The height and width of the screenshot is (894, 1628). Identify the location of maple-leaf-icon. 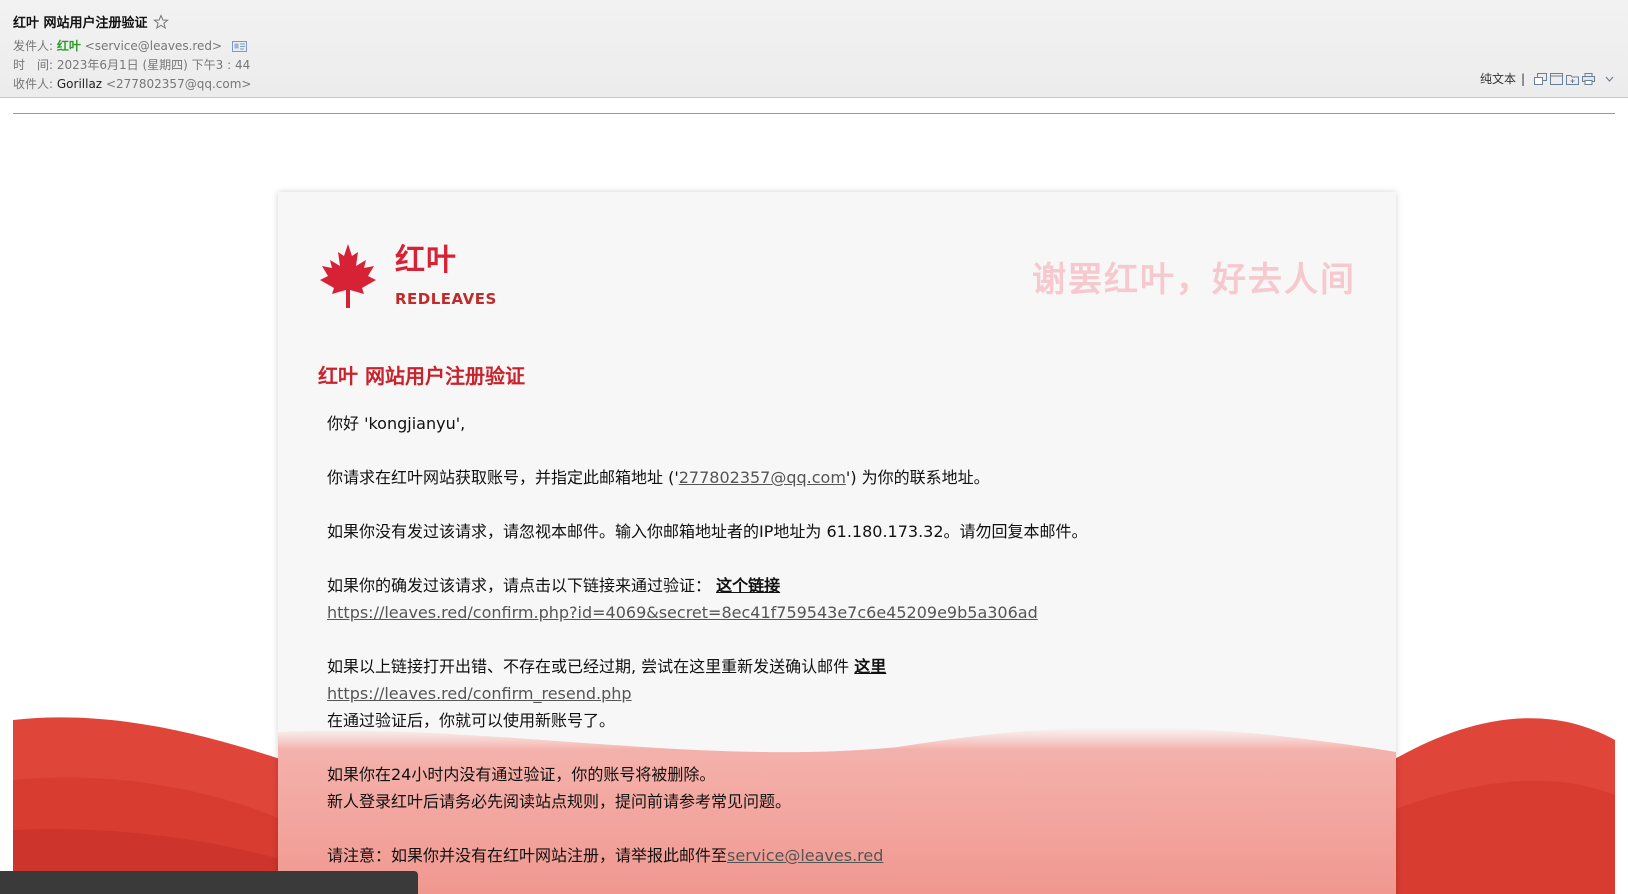
(348, 276).